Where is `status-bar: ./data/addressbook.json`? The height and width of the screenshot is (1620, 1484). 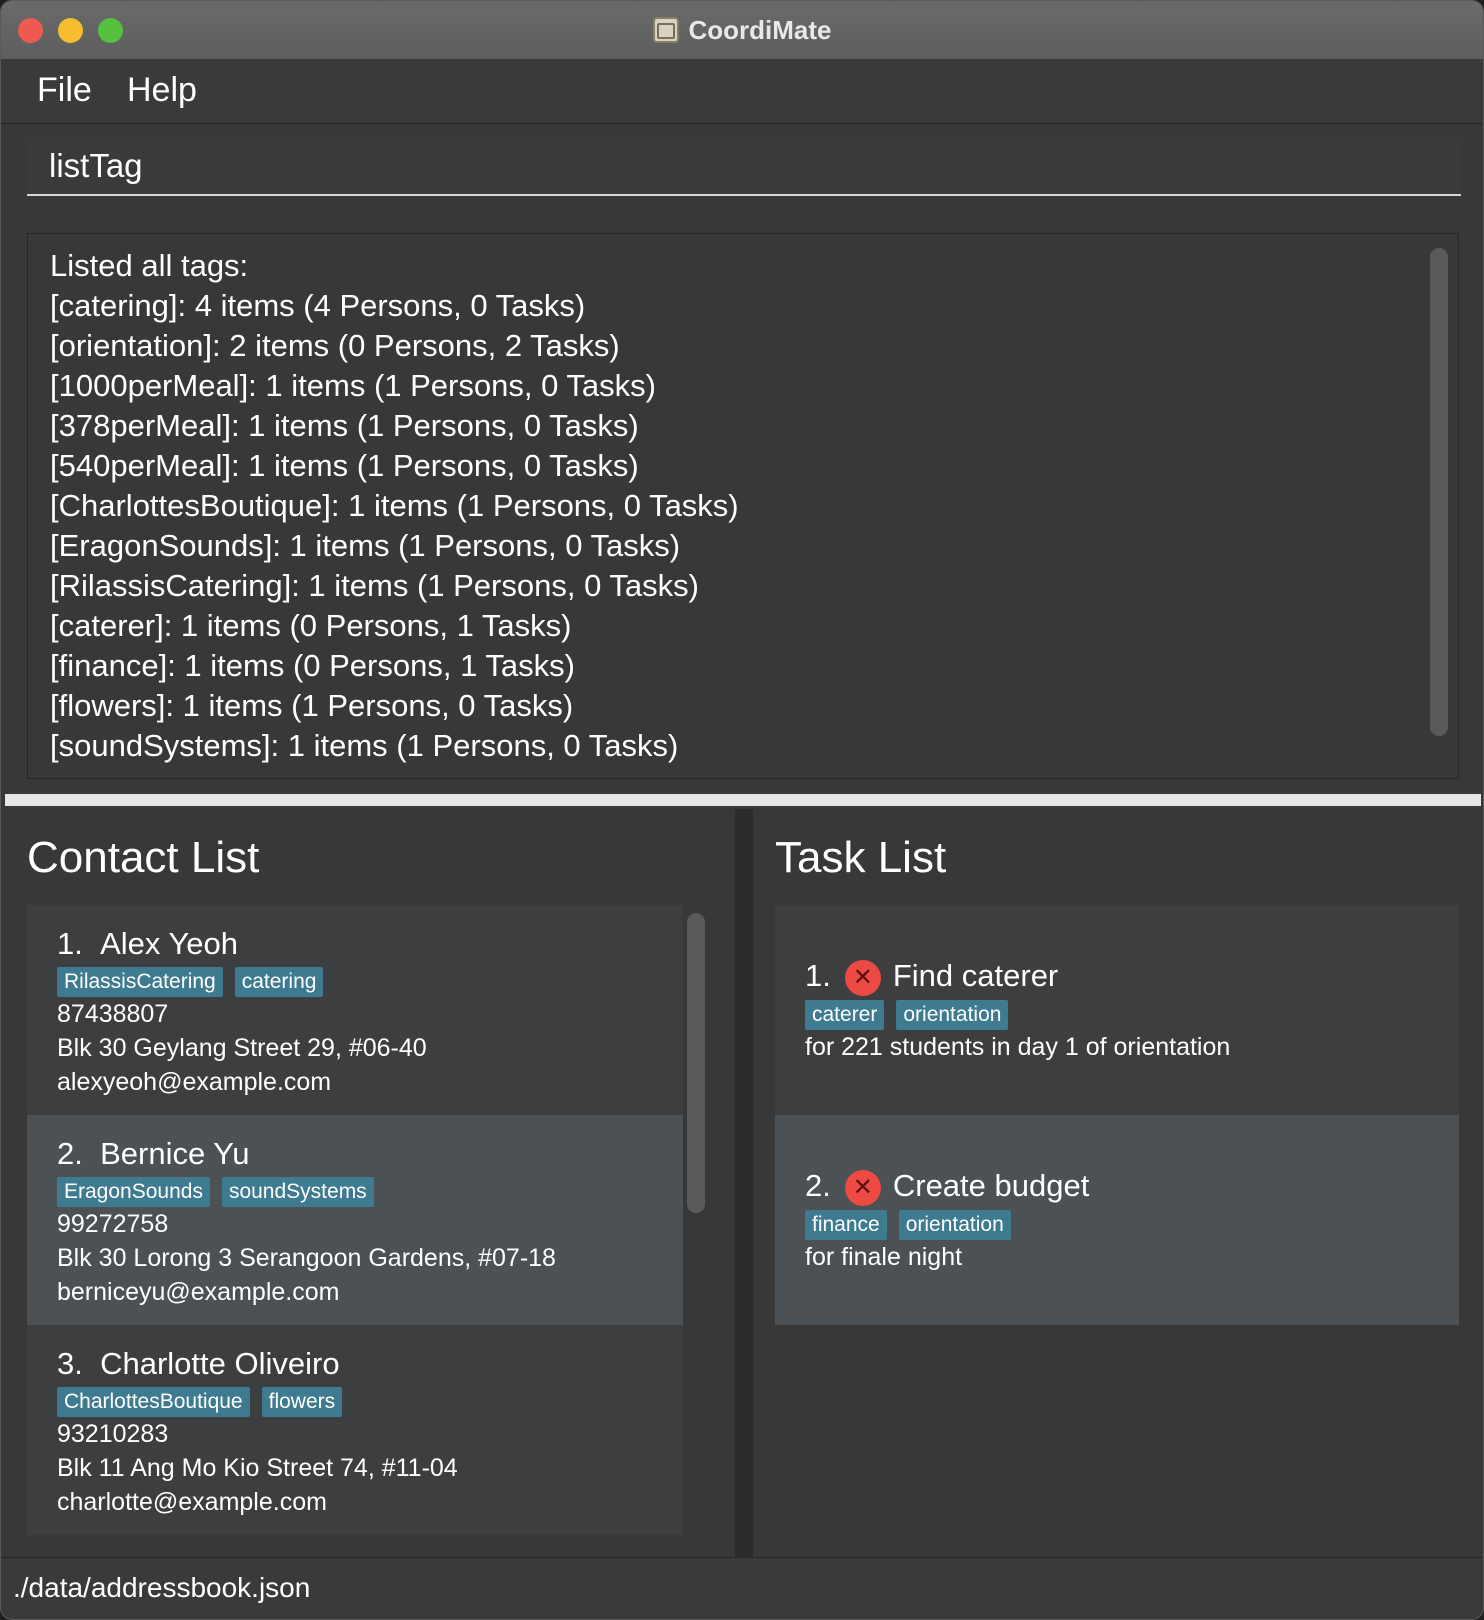 status-bar: ./data/addressbook.json is located at coordinates (742, 1588).